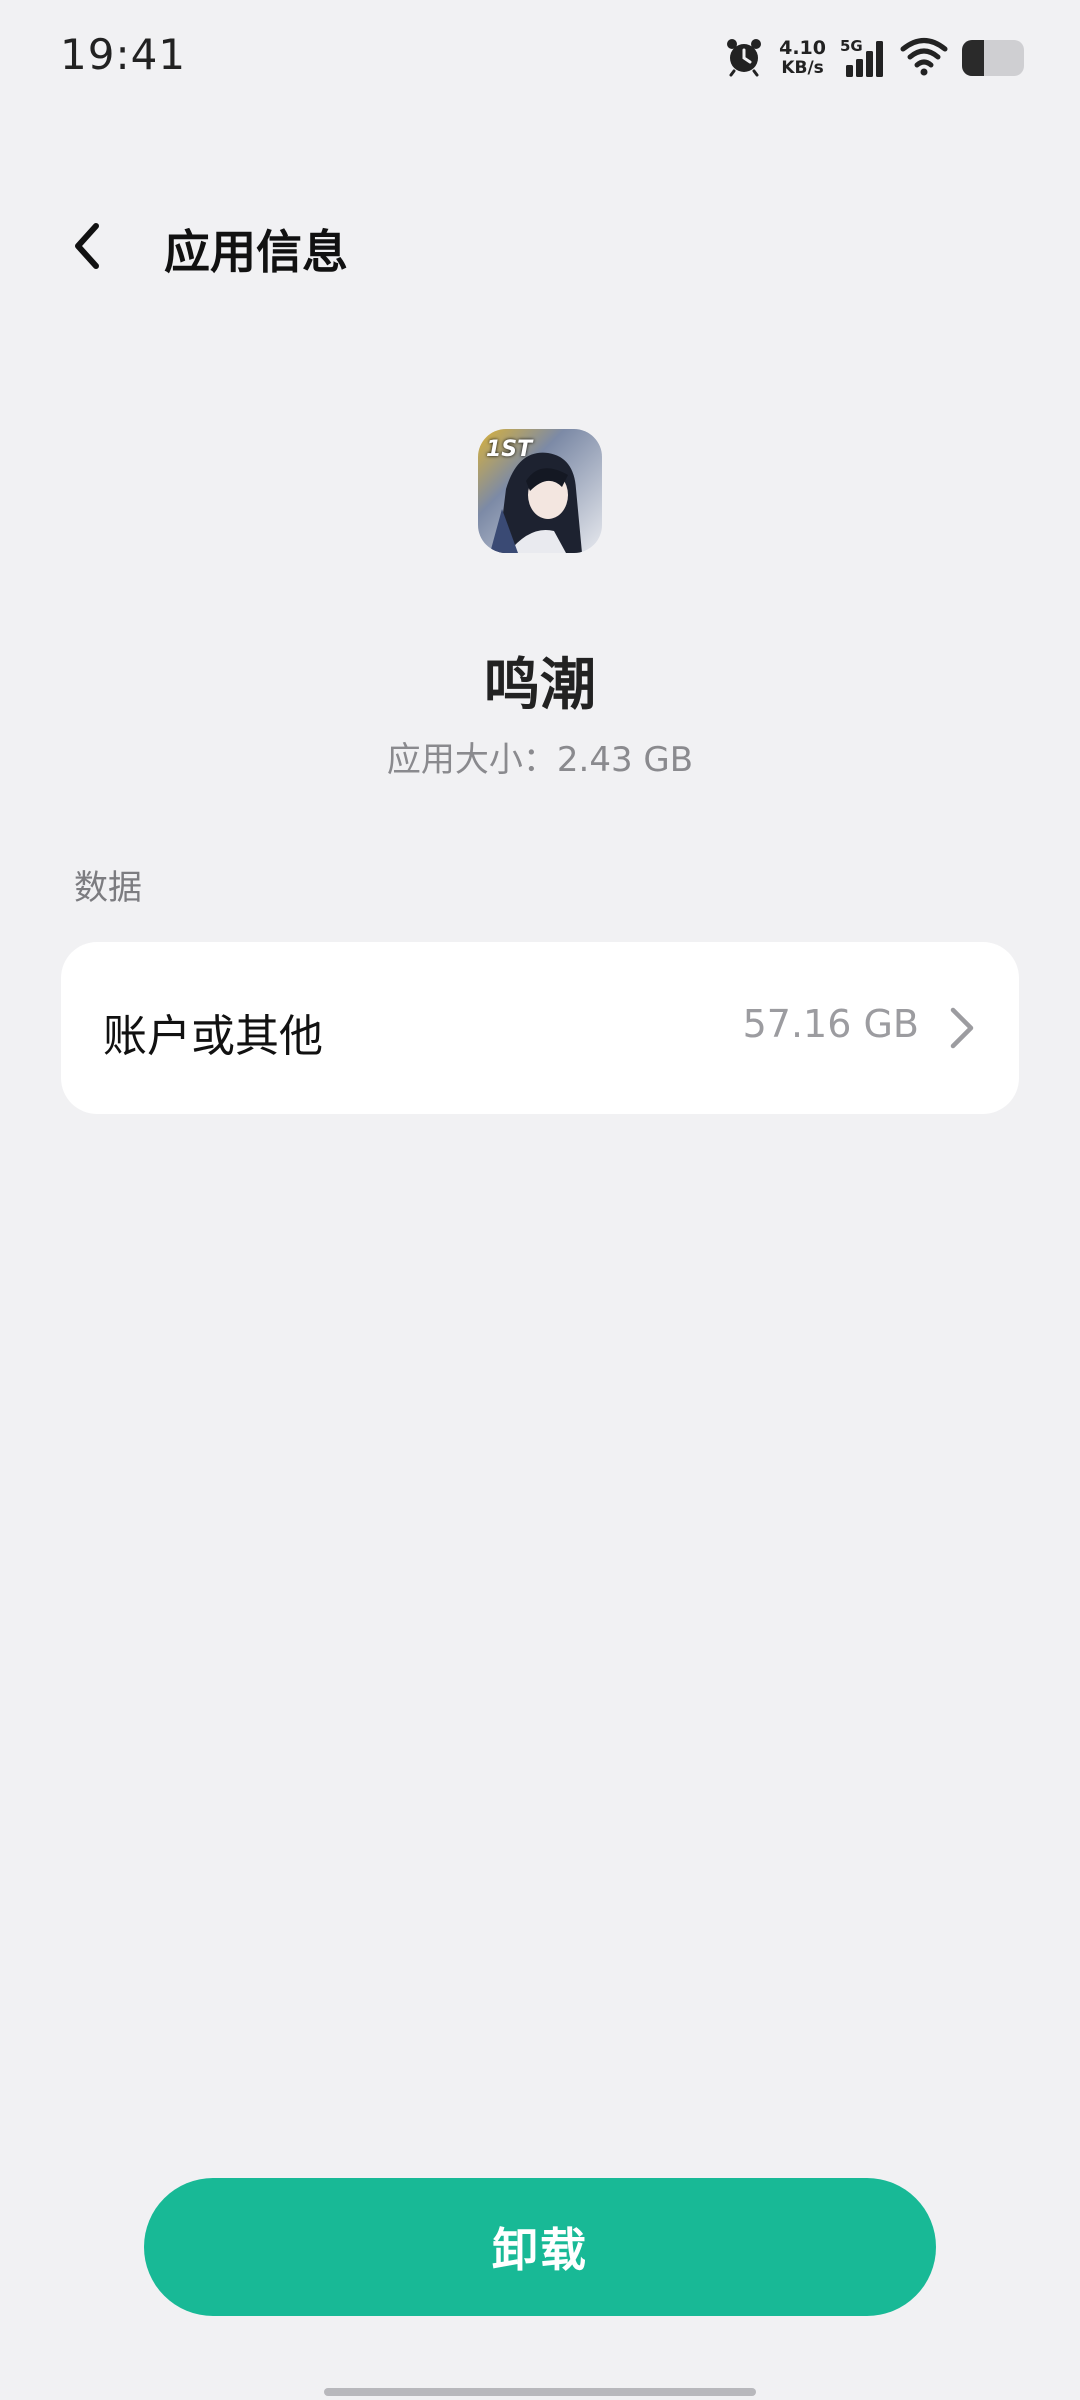 This screenshot has height=2400, width=1080. What do you see at coordinates (540, 491) in the screenshot?
I see `app-icon: 1ST` at bounding box center [540, 491].